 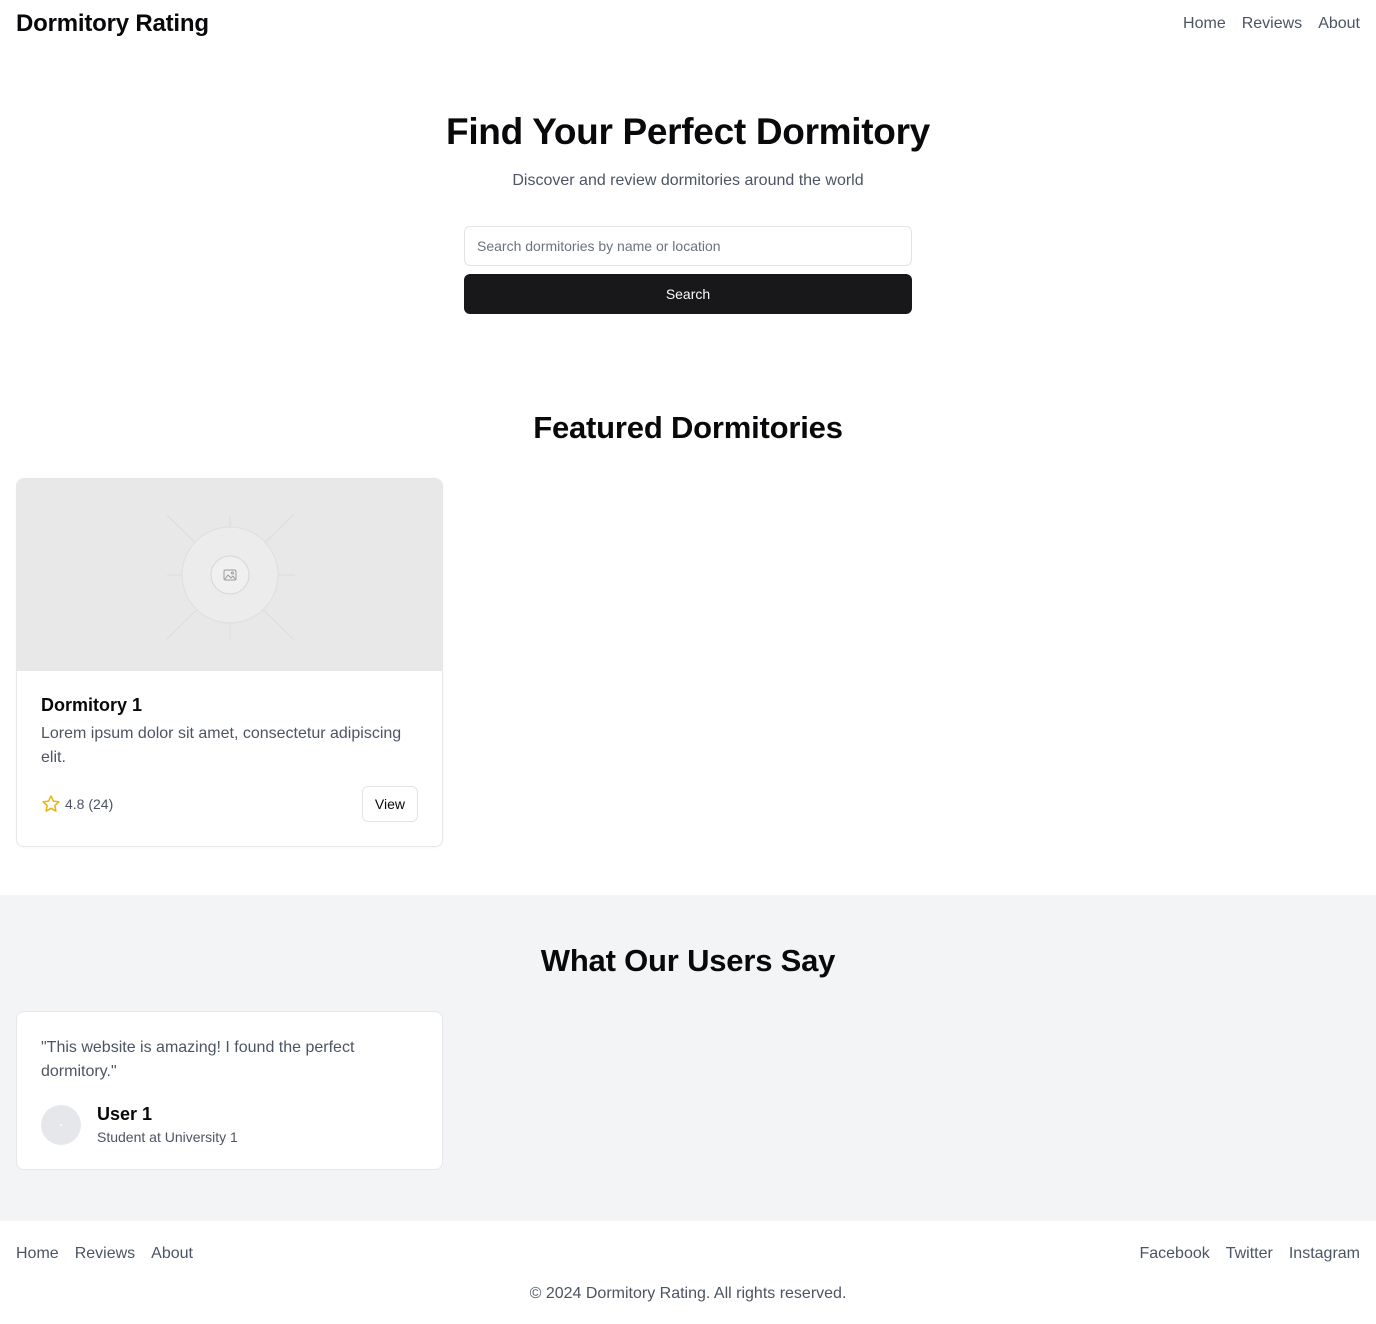 What do you see at coordinates (229, 804) in the screenshot?
I see `dormitory-card-footer: 4.8 (24) View` at bounding box center [229, 804].